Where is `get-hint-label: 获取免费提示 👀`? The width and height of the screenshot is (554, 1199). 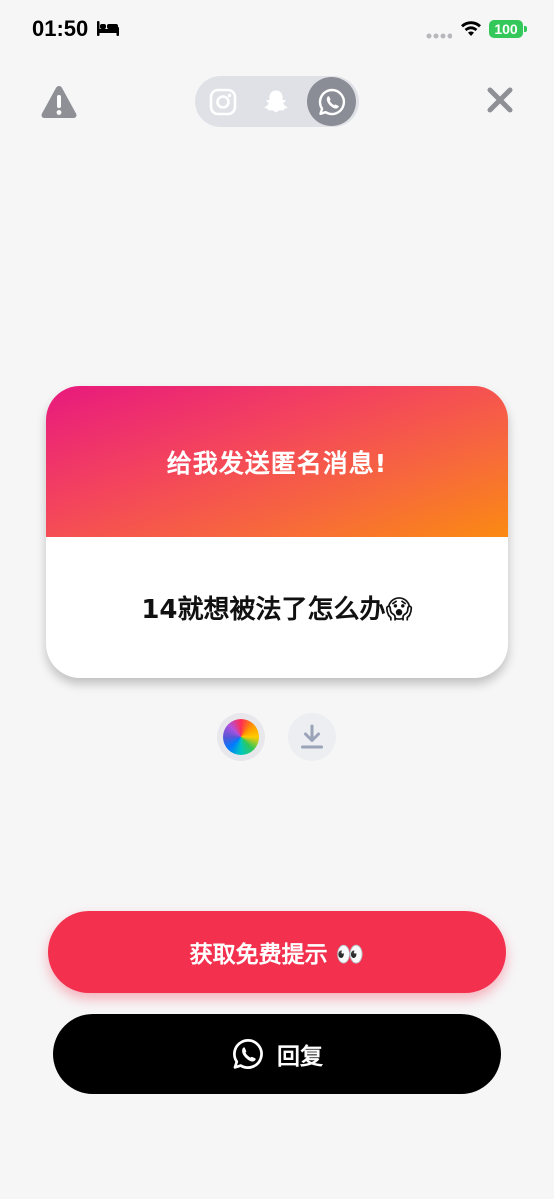
get-hint-label: 获取免费提示 👀 is located at coordinates (277, 955).